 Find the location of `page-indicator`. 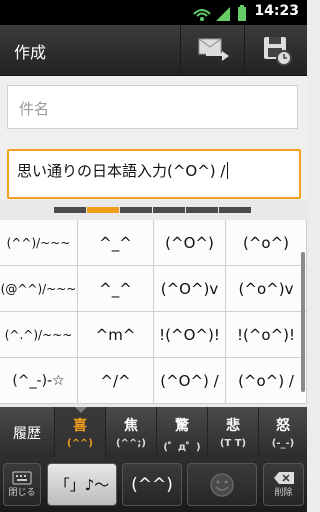

page-indicator is located at coordinates (152, 210).